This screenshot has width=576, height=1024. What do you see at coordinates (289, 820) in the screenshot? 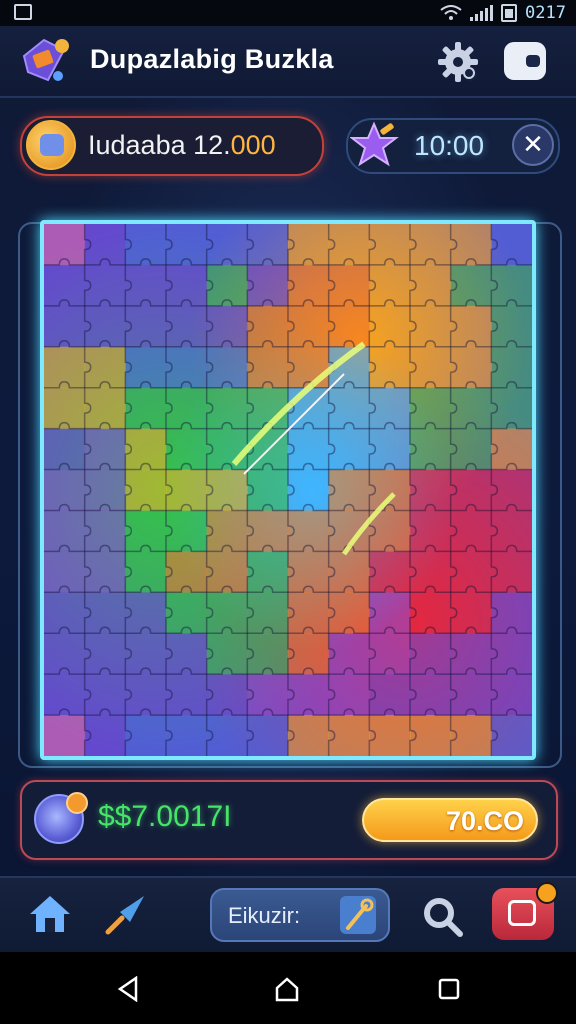
I see `wallet-bar: $$7.0017I 70.CO` at bounding box center [289, 820].